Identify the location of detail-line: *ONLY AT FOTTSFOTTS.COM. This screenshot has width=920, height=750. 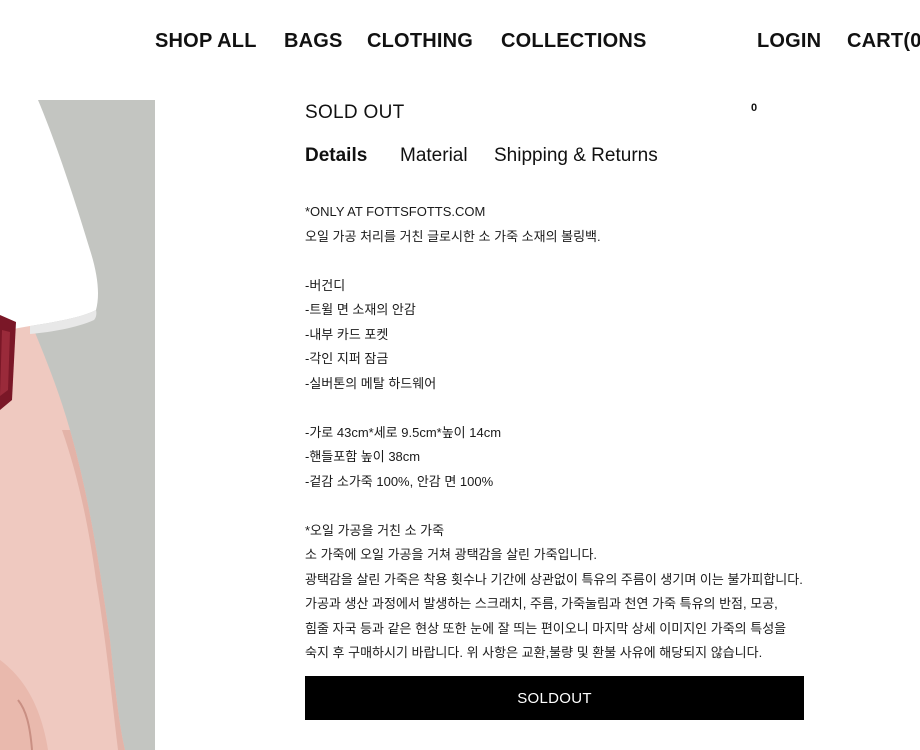
(395, 211).